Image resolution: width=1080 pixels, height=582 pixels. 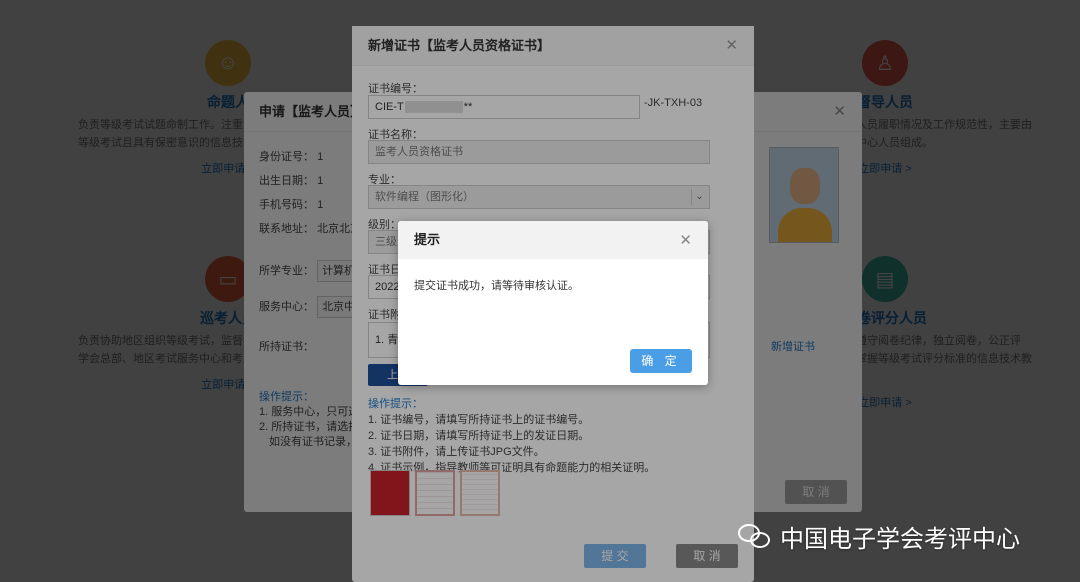 I want to click on alert-title: 提示, so click(x=553, y=240).